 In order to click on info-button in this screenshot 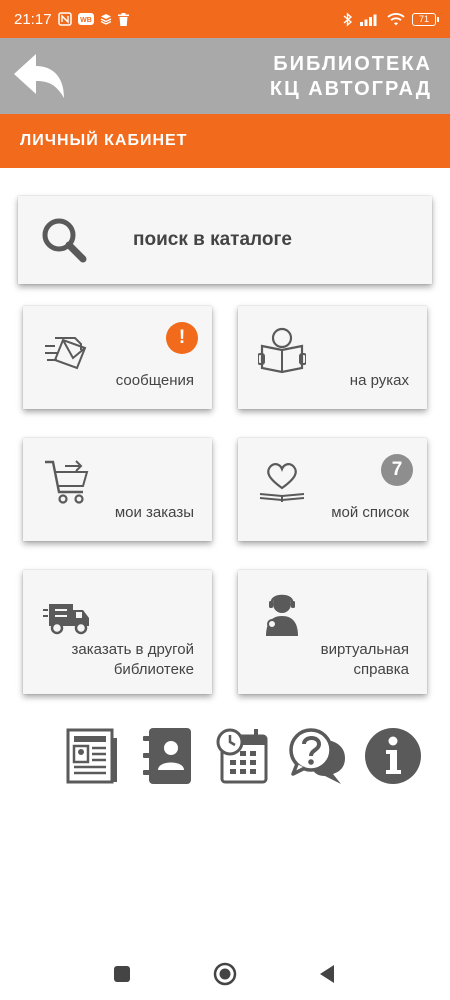, I will do `click(392, 756)`.